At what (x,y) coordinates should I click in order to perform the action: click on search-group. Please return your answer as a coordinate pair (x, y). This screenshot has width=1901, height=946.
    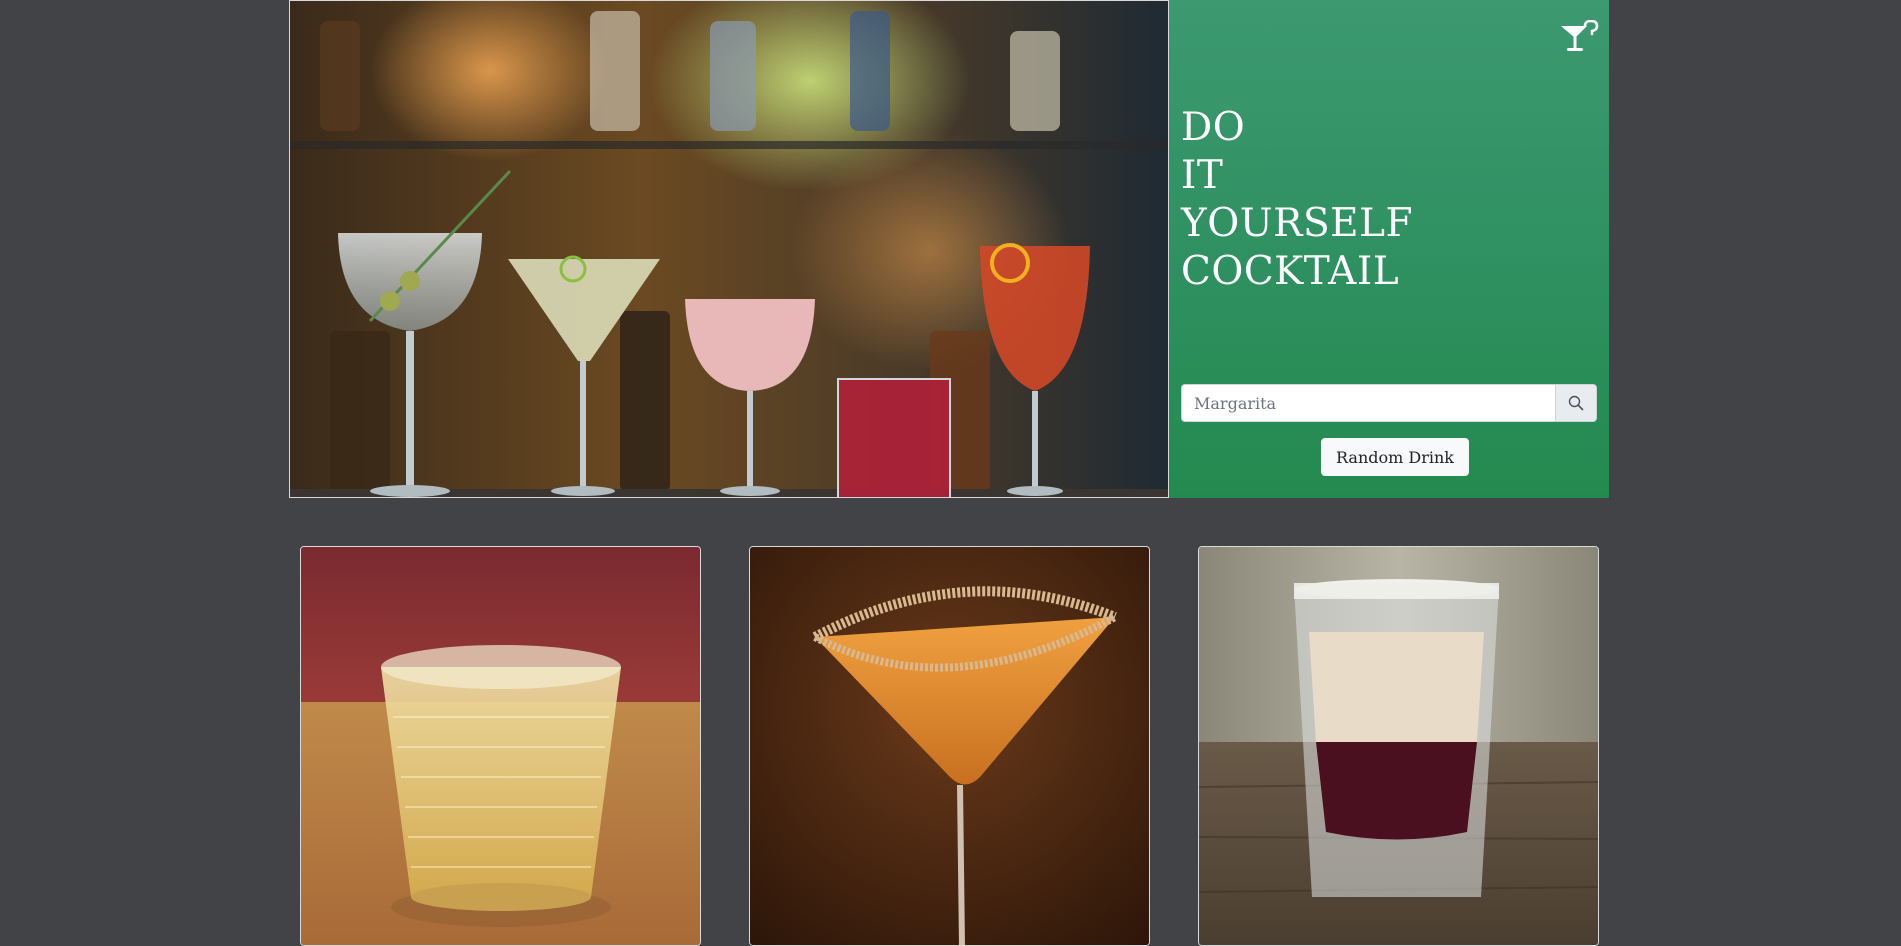
    Looking at the image, I should click on (1389, 403).